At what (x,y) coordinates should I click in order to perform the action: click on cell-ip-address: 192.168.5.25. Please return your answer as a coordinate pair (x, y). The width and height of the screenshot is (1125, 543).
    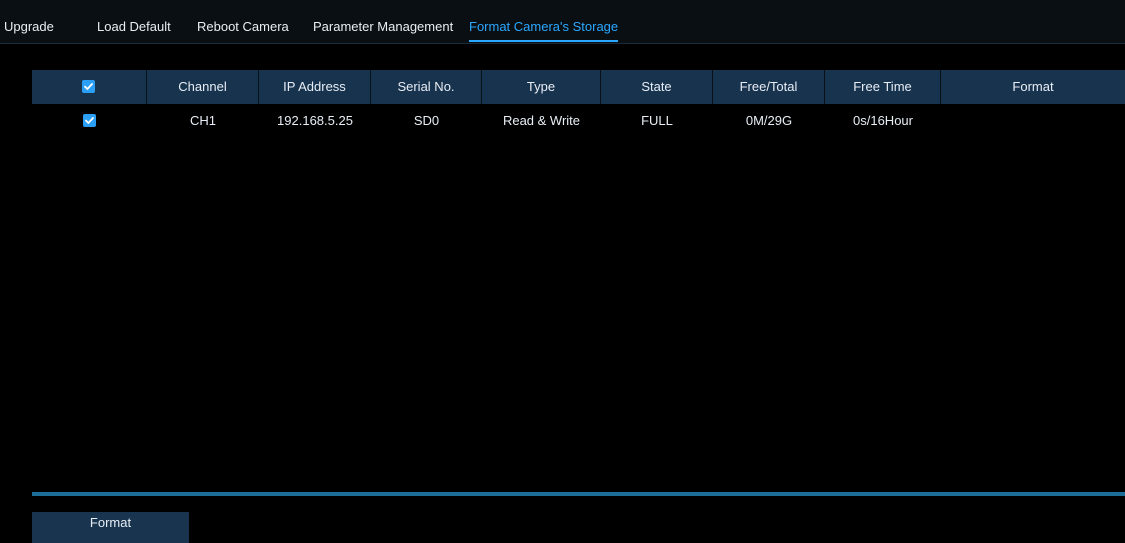
    Looking at the image, I should click on (315, 120).